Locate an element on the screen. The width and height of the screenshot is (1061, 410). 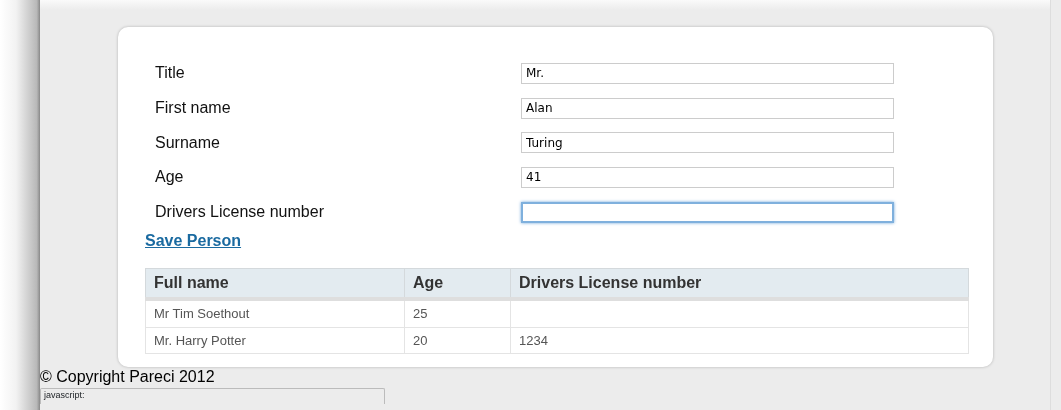
input-field: Turing is located at coordinates (707, 143).